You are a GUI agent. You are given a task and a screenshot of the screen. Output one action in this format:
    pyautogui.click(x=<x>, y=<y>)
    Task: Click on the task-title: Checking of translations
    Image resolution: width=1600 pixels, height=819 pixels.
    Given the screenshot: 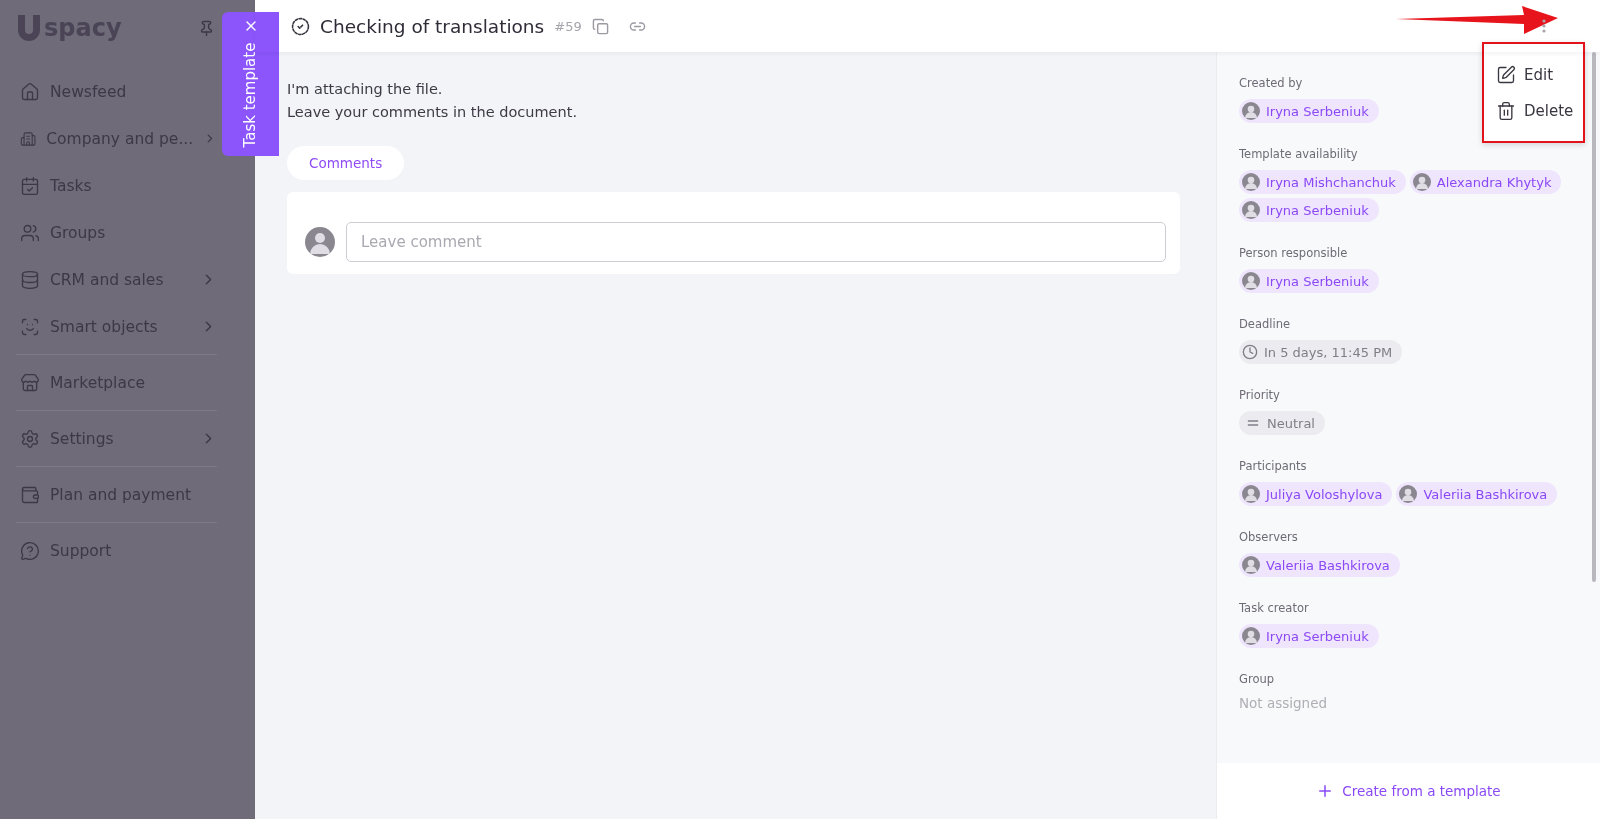 What is the action you would take?
    pyautogui.click(x=432, y=26)
    